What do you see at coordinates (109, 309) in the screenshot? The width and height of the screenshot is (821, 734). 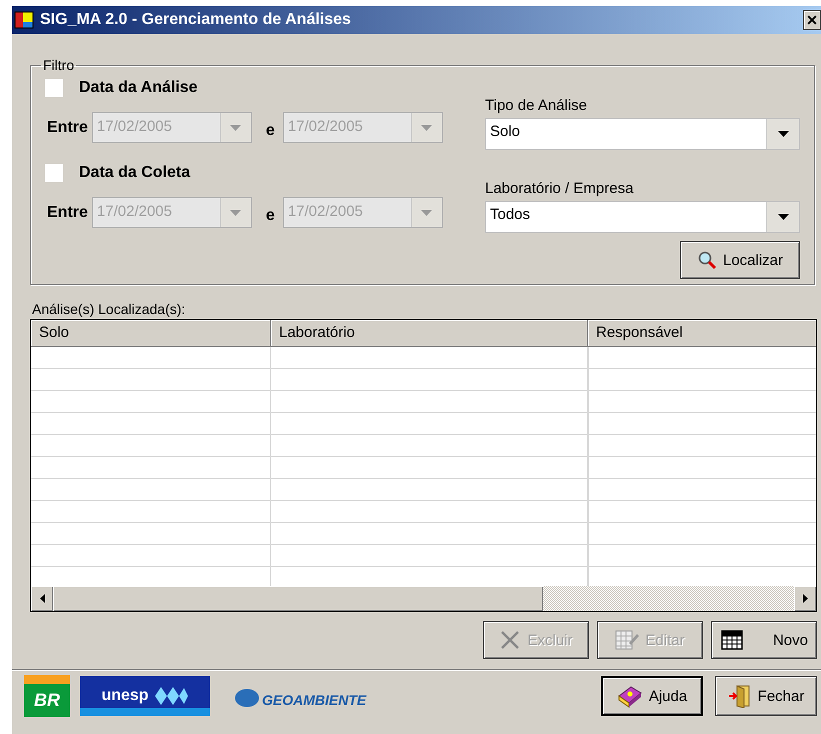 I see `results-label: Análise(s) Localizada(s):` at bounding box center [109, 309].